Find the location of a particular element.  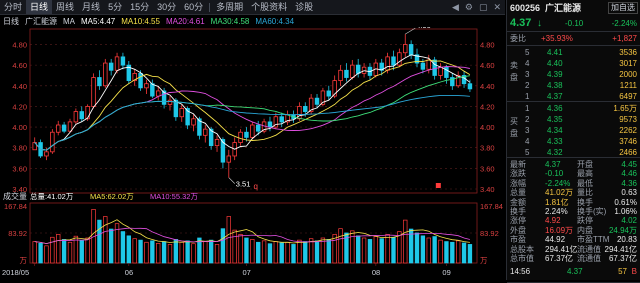

tab-7: 60分 is located at coordinates (193, 7).